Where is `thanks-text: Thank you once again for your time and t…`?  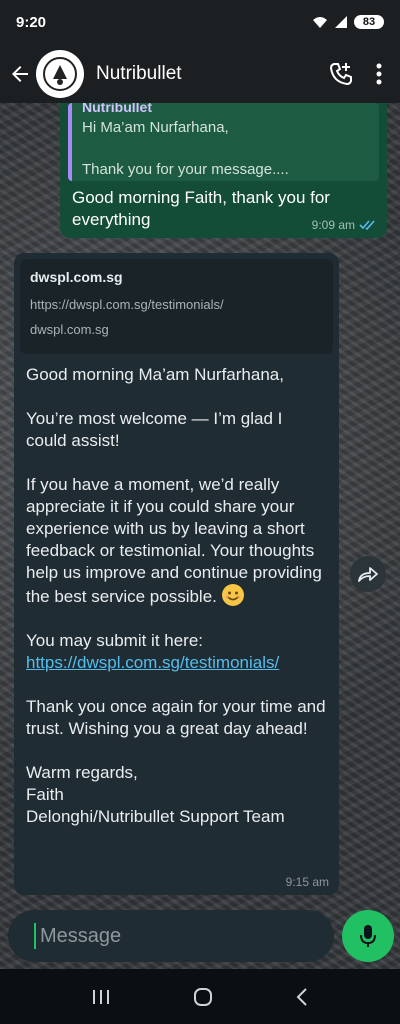
thanks-text: Thank you once again for your time and t… is located at coordinates (176, 717).